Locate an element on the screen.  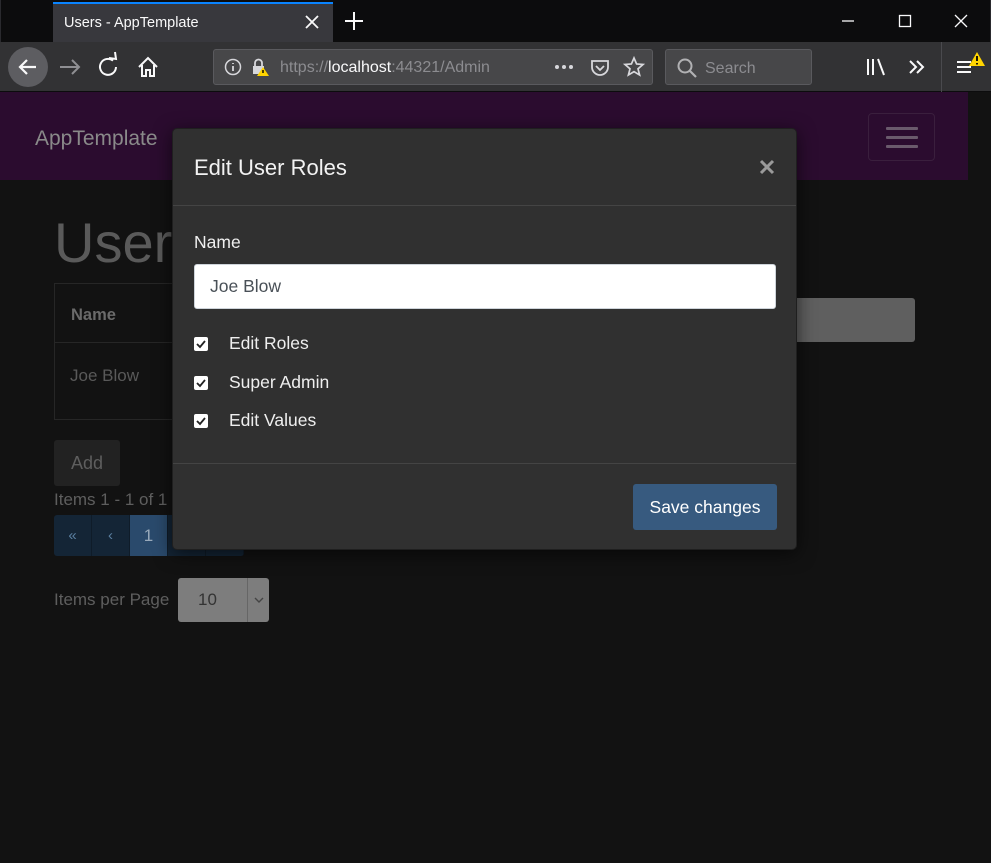
select-caret is located at coordinates (258, 600).